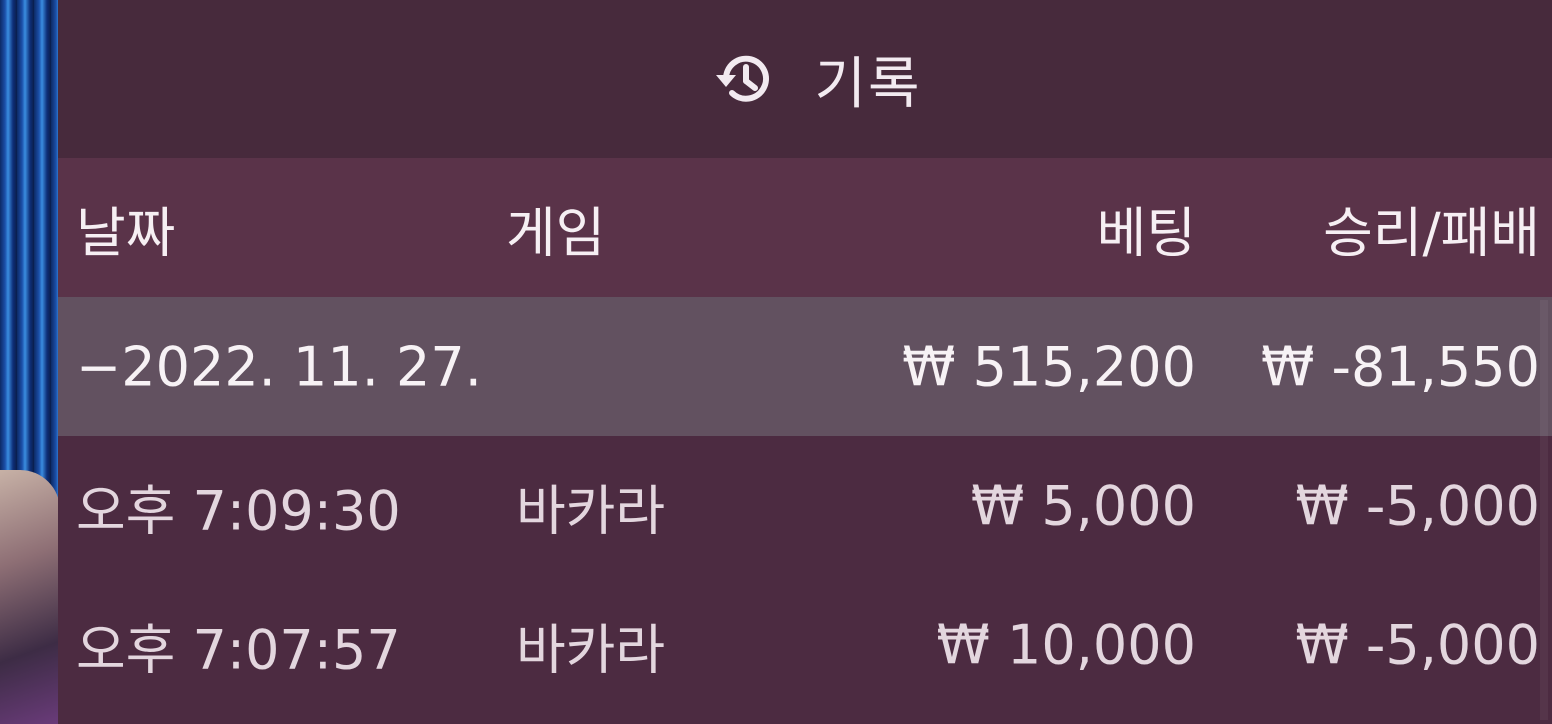 This screenshot has width=1552, height=724. I want to click on history-icon, so click(744, 79).